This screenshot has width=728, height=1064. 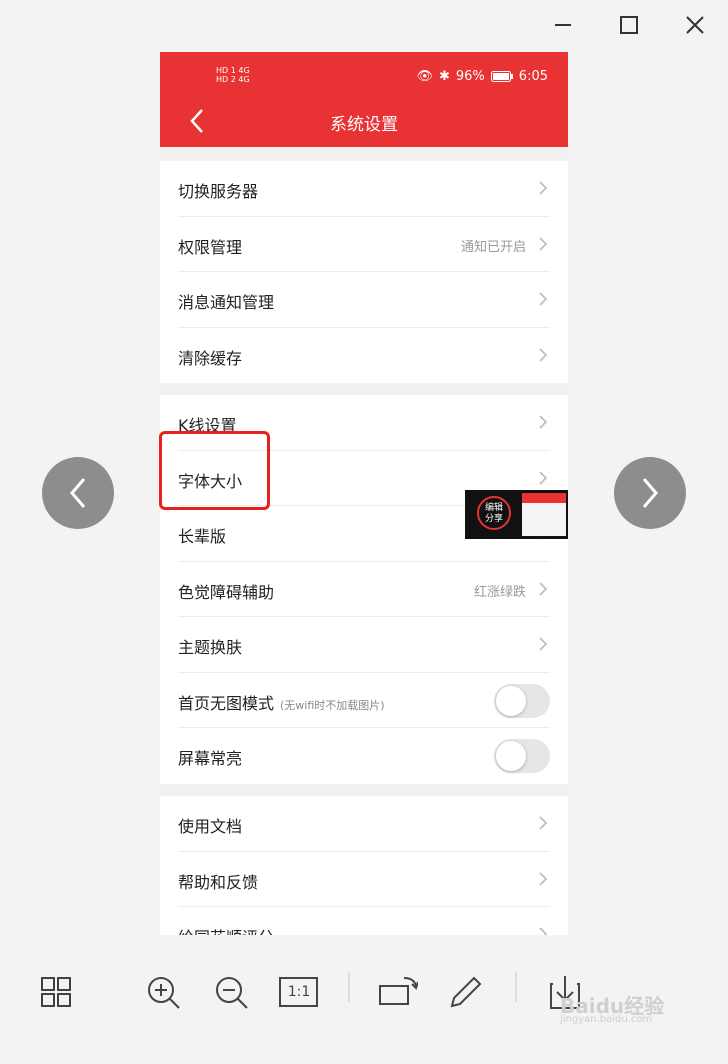 What do you see at coordinates (364, 77) in the screenshot?
I see `status-bar: HD 1 4G HD 2 4G 👁 ✱ 96% 6:05` at bounding box center [364, 77].